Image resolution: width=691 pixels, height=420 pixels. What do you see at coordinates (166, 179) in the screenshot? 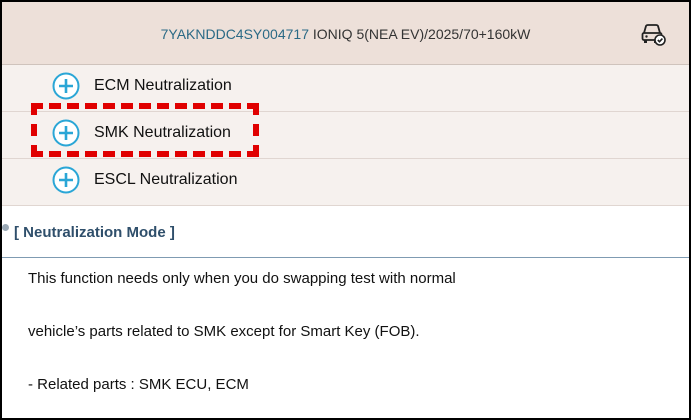
I see `menu-item-label: ESCL Neutralization` at bounding box center [166, 179].